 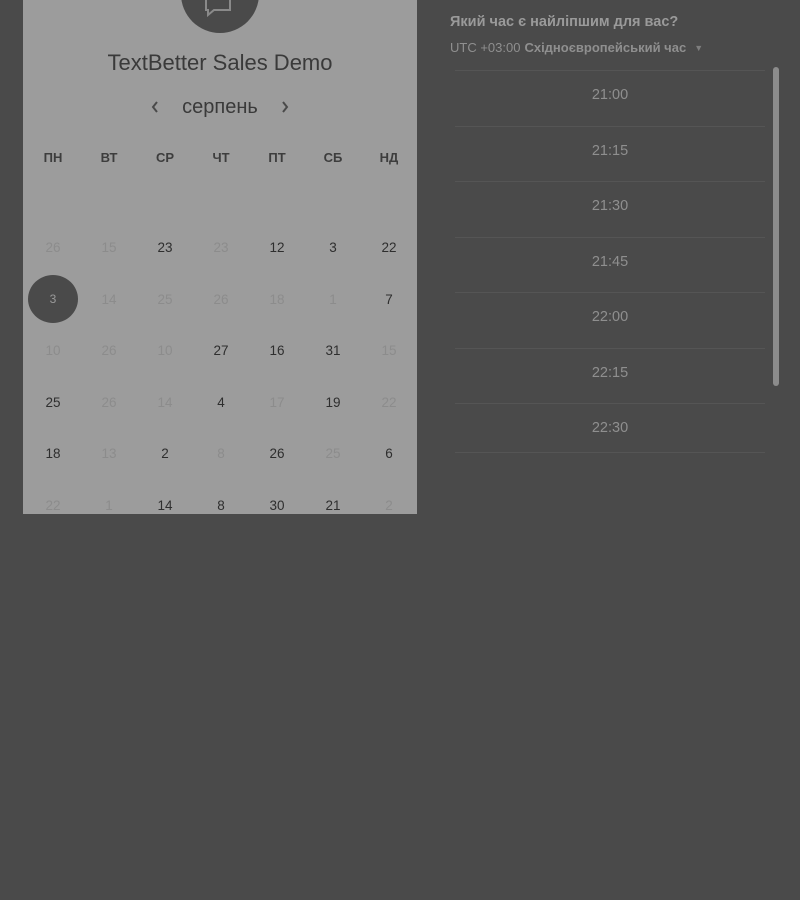 I want to click on month-label: серпень, so click(x=220, y=106).